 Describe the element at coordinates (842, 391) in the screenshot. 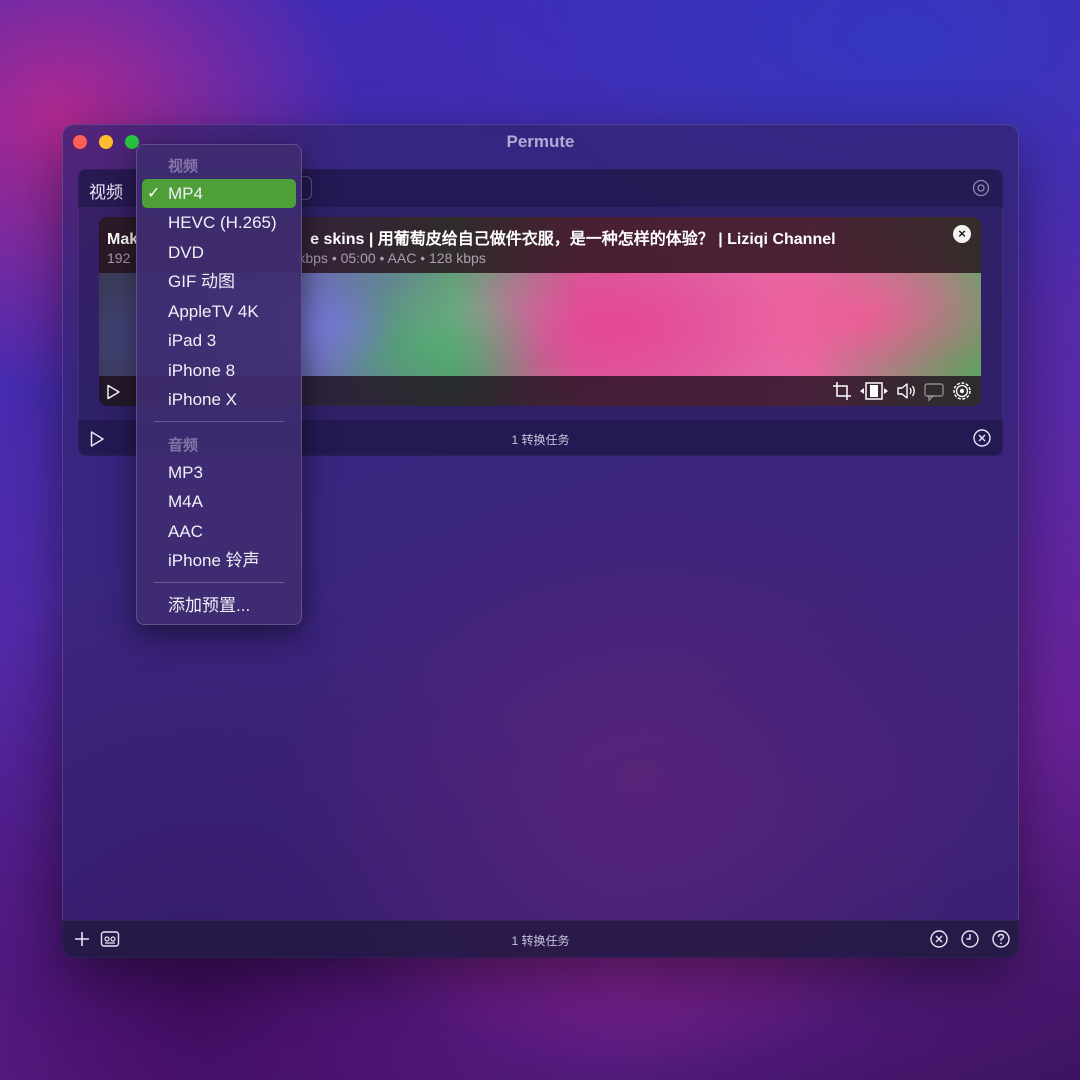

I see `crop-icon` at that location.